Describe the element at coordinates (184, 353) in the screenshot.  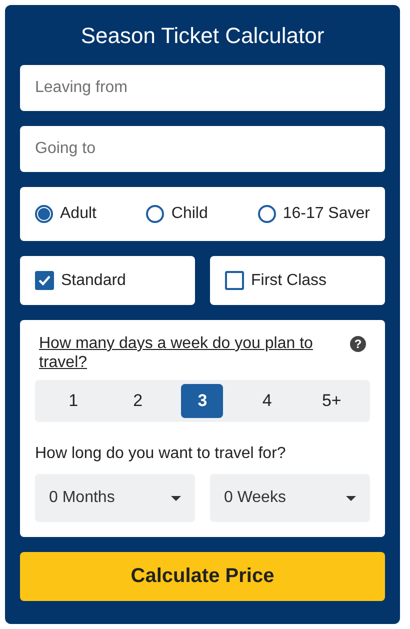
I see `days-question-link: How many days a week do you plan to travel?` at that location.